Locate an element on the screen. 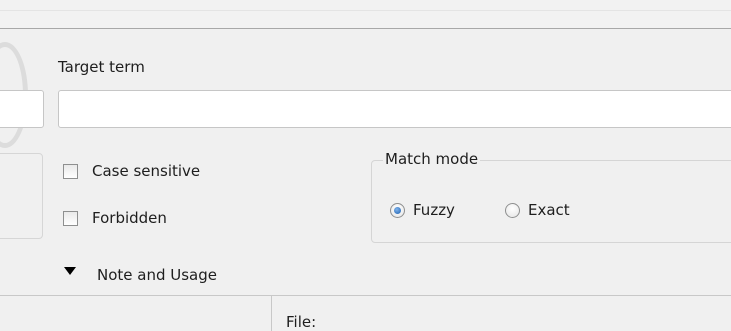 This screenshot has width=731, height=331. file-label: File: is located at coordinates (301, 322).